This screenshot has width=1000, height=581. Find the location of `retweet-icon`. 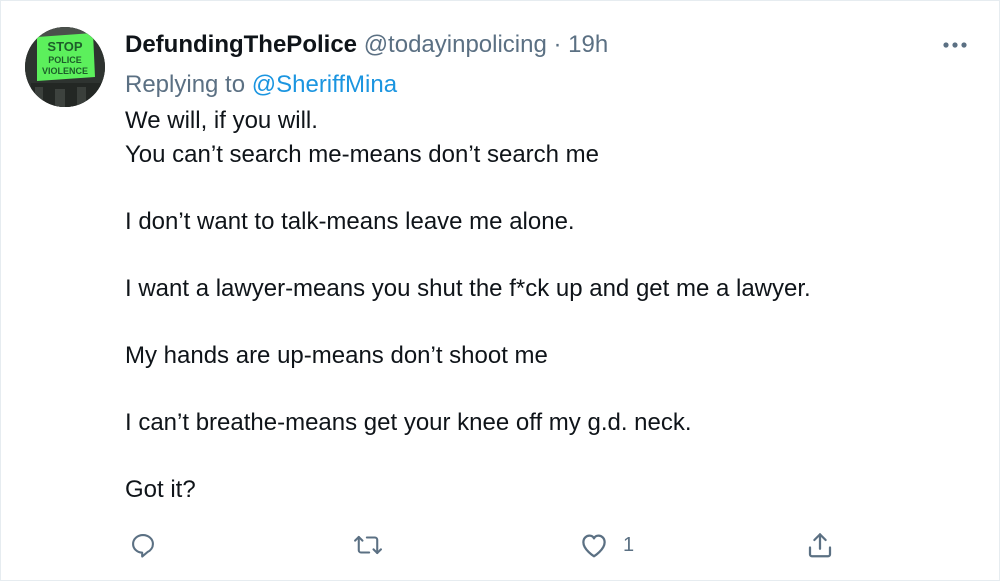

retweet-icon is located at coordinates (368, 545).